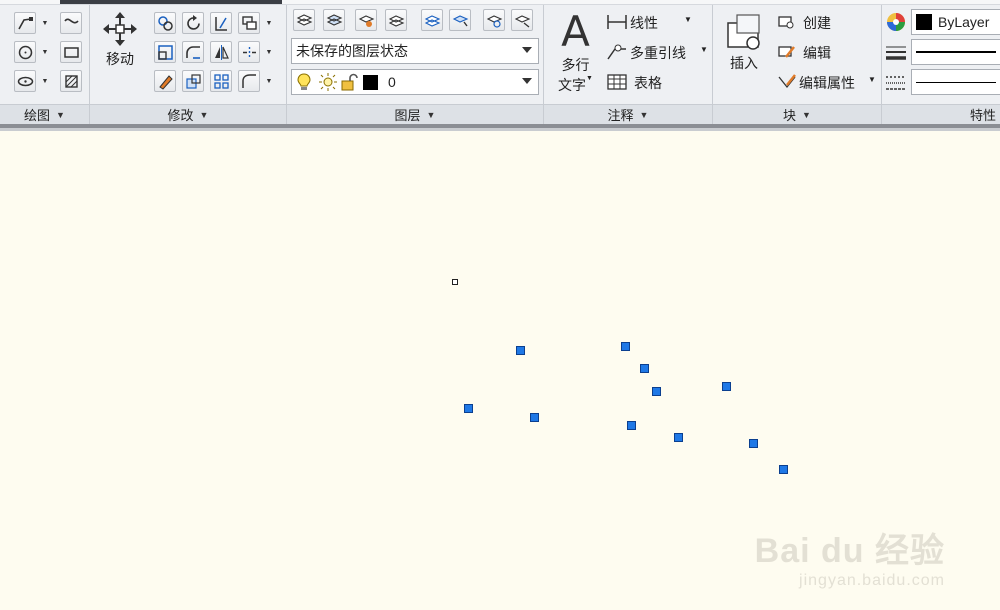 The height and width of the screenshot is (610, 1000). What do you see at coordinates (221, 52) in the screenshot?
I see `mirror-icon` at bounding box center [221, 52].